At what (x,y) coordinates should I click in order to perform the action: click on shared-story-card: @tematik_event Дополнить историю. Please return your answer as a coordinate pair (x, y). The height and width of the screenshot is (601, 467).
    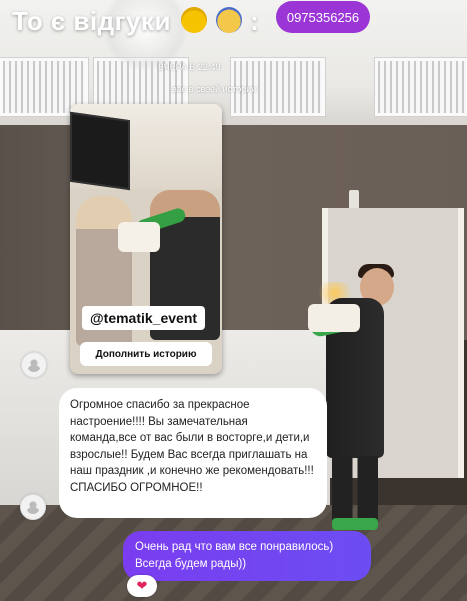
    Looking at the image, I should click on (146, 239).